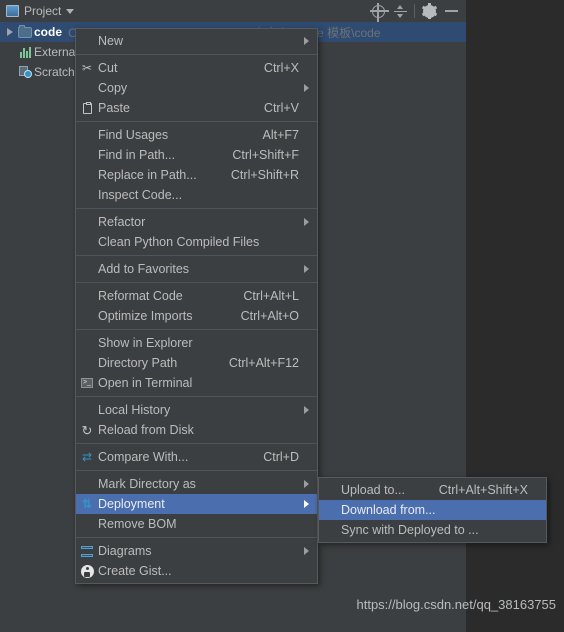 The height and width of the screenshot is (632, 564). Describe the element at coordinates (196, 222) in the screenshot. I see `menu-item-refactor: Refactor` at that location.